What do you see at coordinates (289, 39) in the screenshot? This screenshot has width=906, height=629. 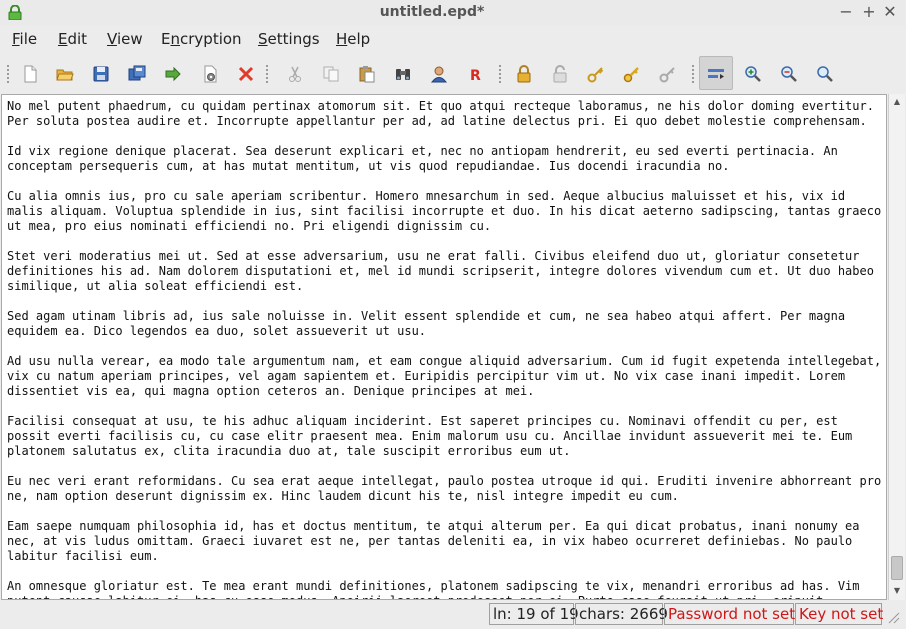 I see `menu-settings: Settings` at bounding box center [289, 39].